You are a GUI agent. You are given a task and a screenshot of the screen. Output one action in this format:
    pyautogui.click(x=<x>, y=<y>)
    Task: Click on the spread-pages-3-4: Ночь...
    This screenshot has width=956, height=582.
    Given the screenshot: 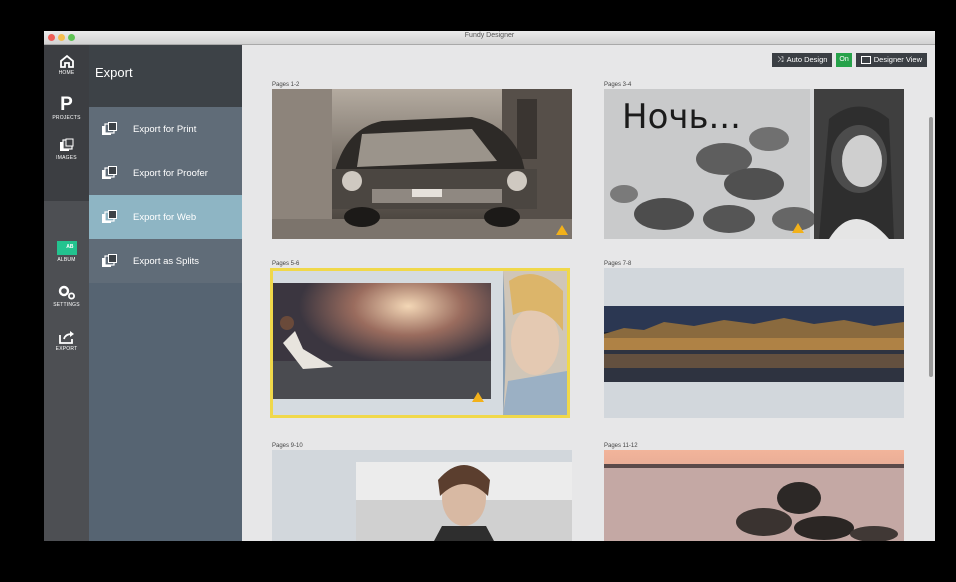 What is the action you would take?
    pyautogui.click(x=754, y=164)
    